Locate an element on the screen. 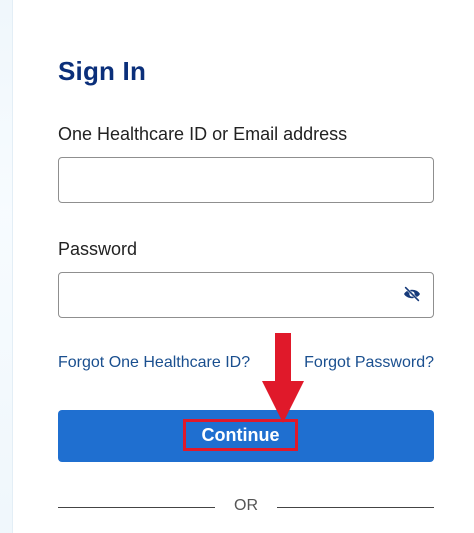  or-divider: OR is located at coordinates (246, 507).